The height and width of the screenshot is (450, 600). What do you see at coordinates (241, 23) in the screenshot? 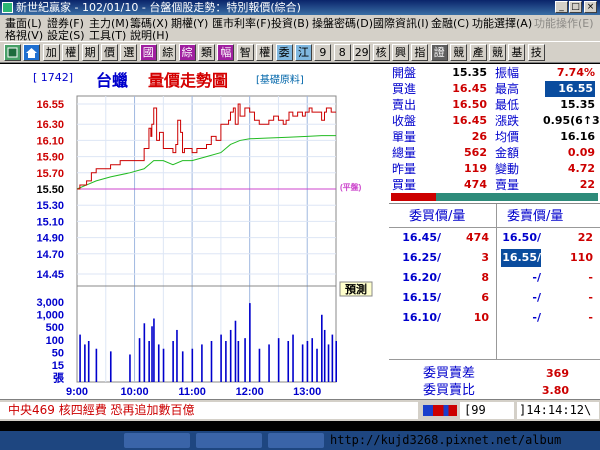
I see `menu-item: 匯市利率(F)` at bounding box center [241, 23].